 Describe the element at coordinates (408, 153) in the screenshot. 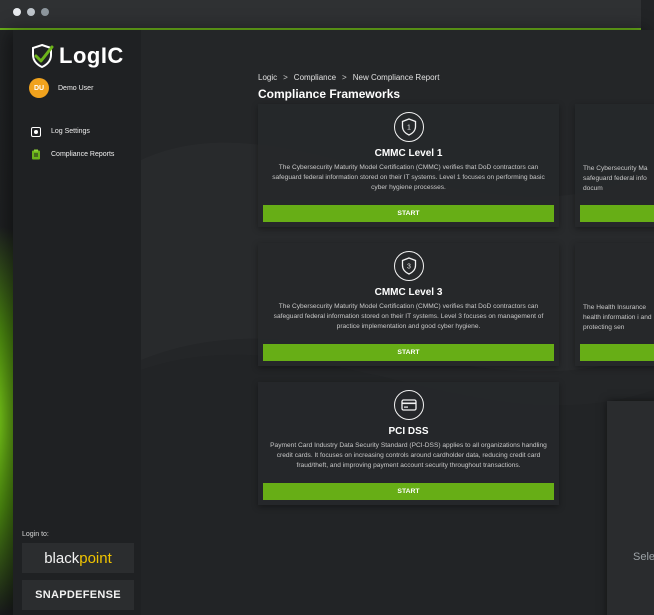

I see `card-title: CMMC Level 1` at that location.